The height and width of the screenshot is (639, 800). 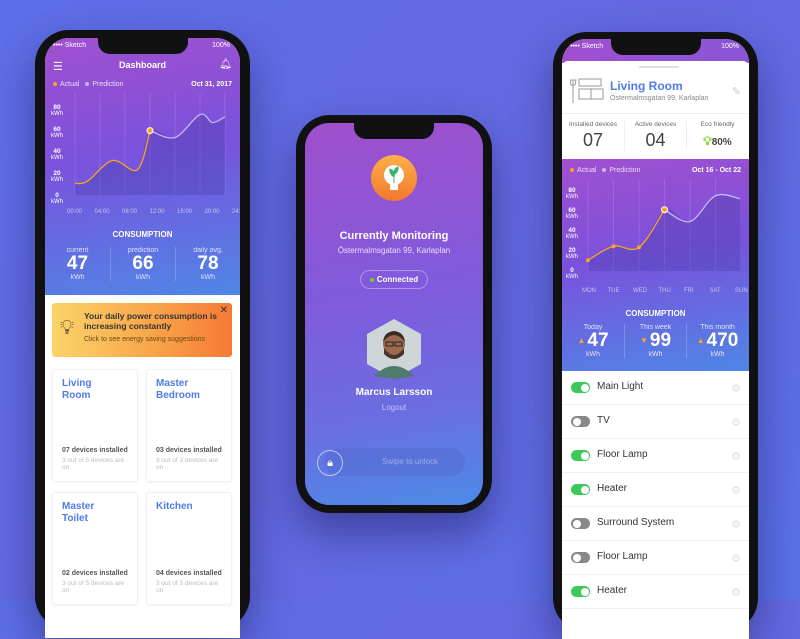 I want to click on swipe-to-unlock-slider: Swipe to unlock, so click(x=395, y=462).